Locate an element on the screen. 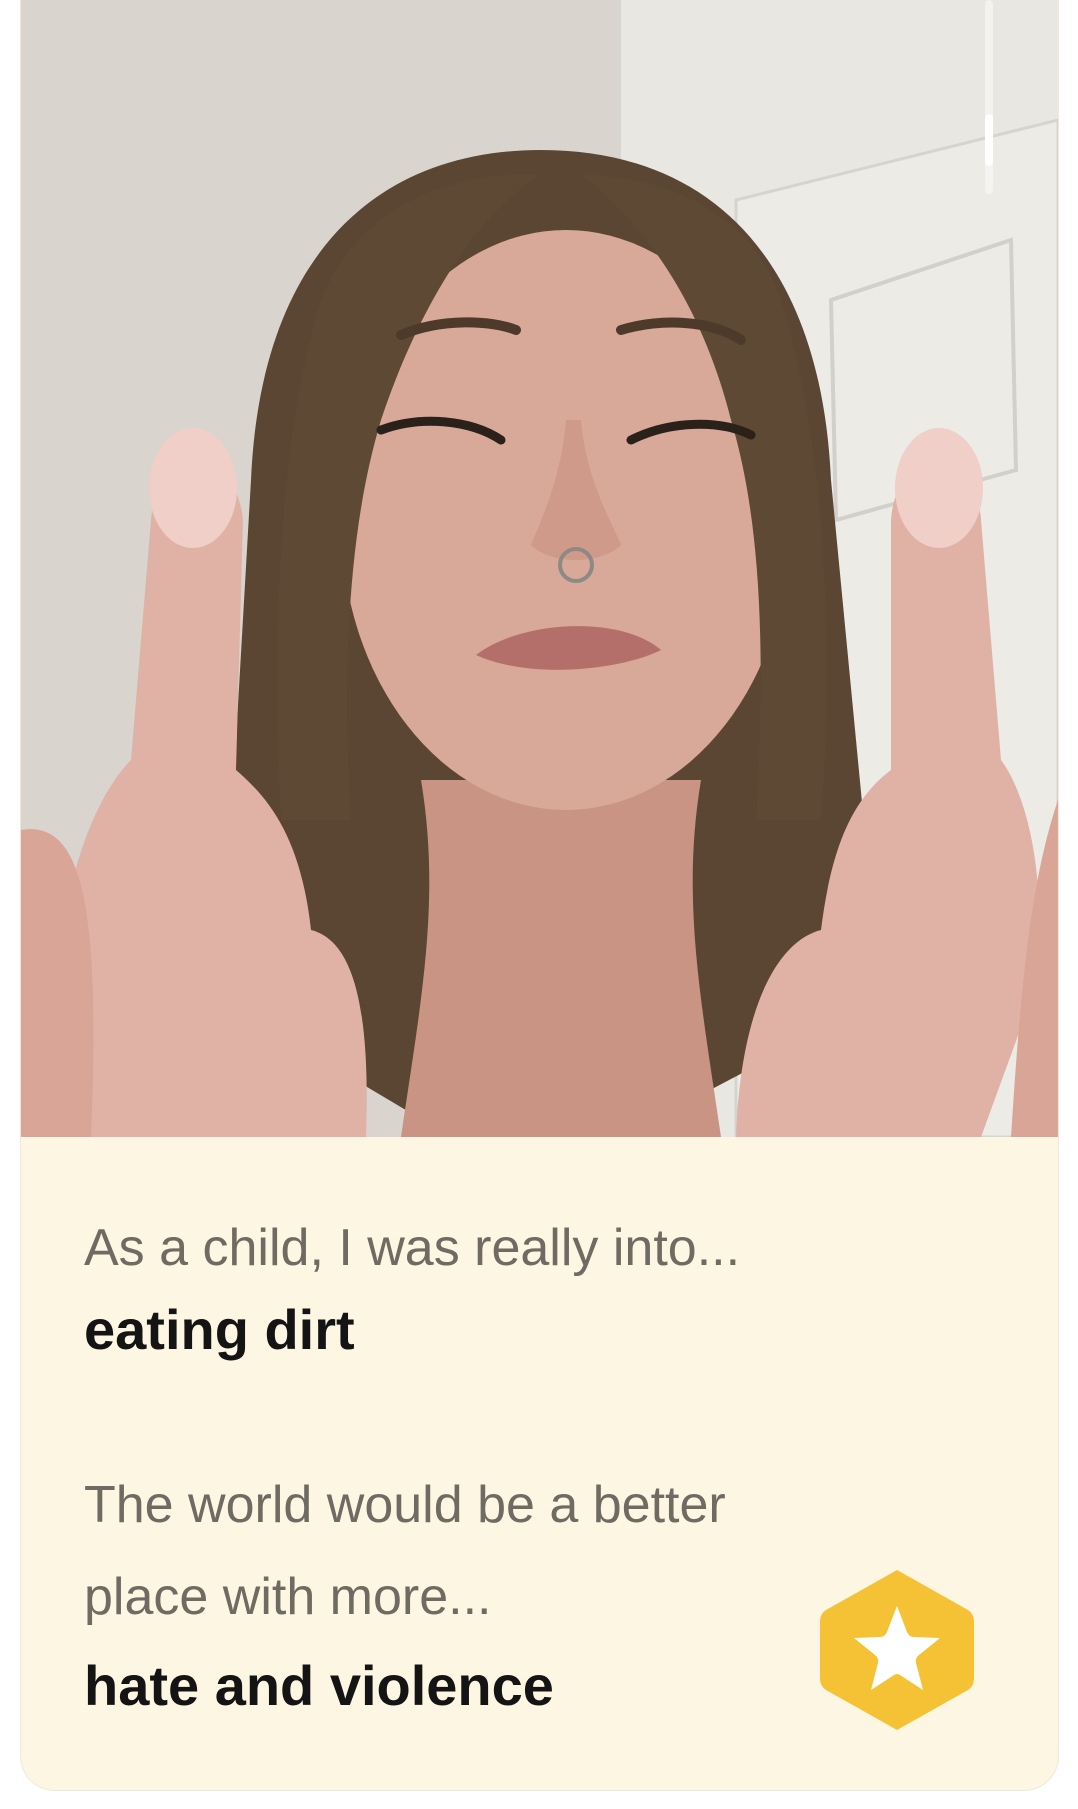  photo-progress-indicator is located at coordinates (989, 140).